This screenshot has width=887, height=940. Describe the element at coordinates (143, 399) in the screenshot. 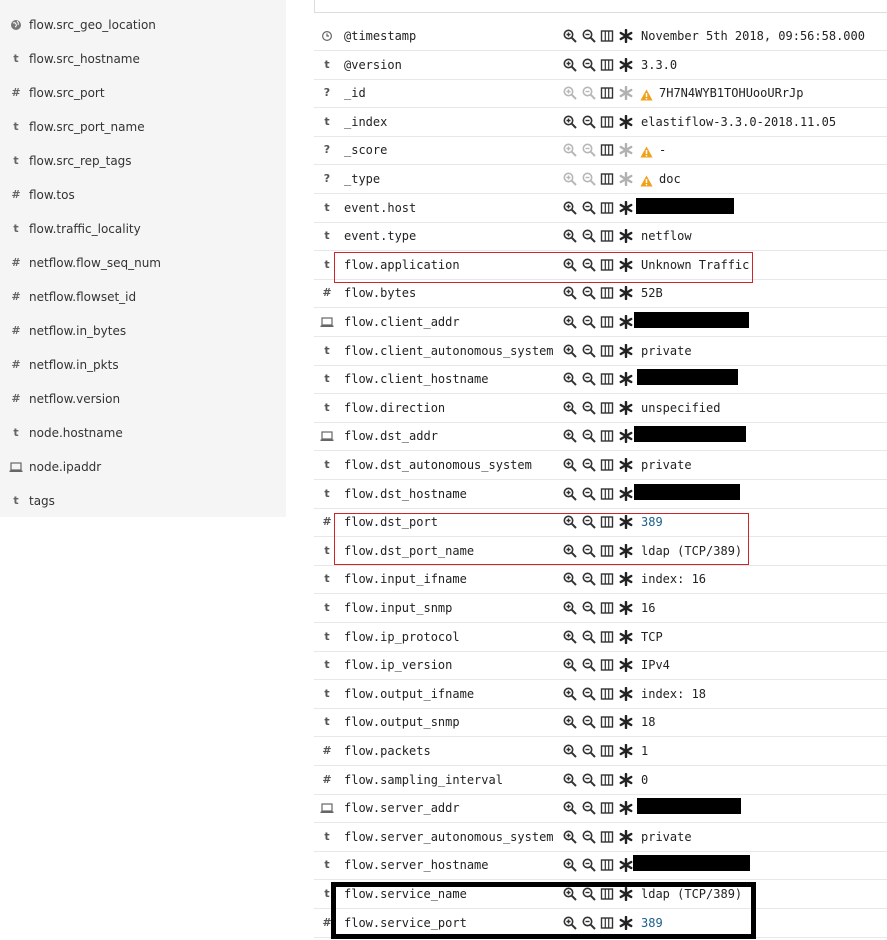

I see `sidebar-field-item: # netflow.version` at that location.